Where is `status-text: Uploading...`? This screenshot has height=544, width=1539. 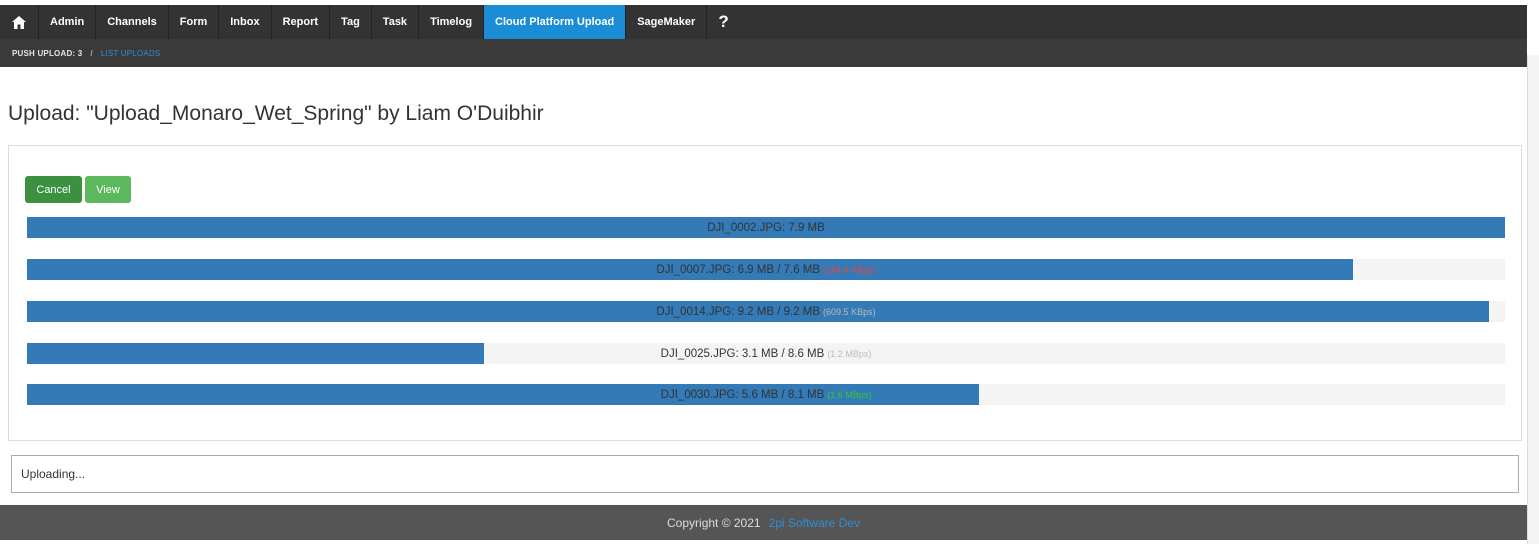
status-text: Uploading... is located at coordinates (53, 474).